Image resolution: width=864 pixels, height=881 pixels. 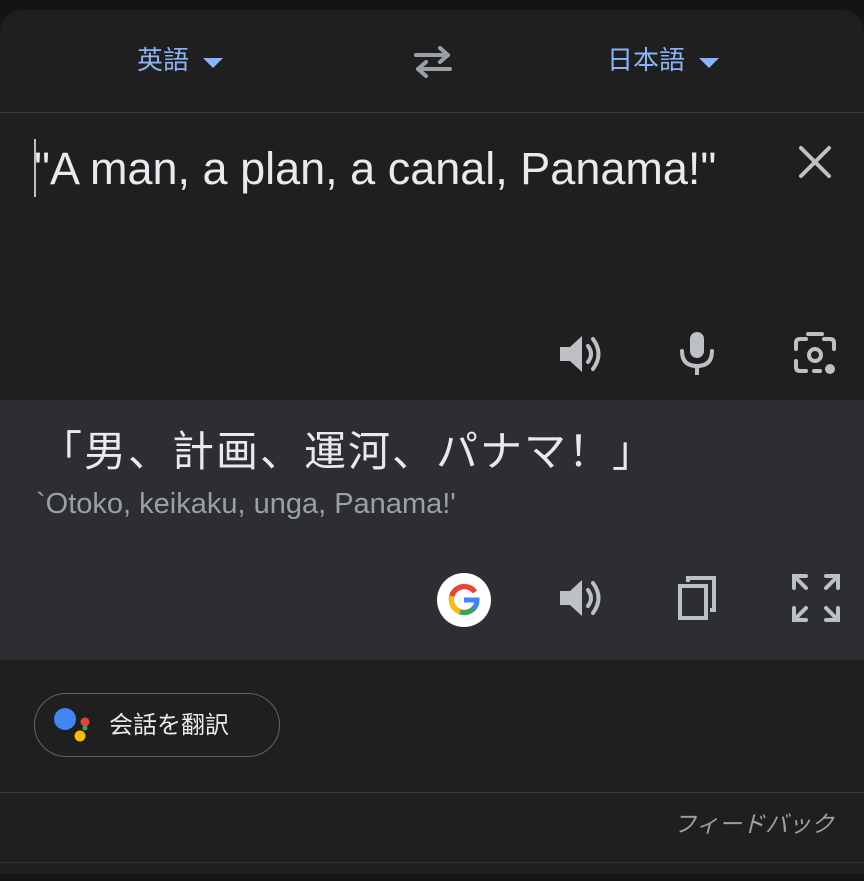 I want to click on source-language-selector: 英語, so click(x=180, y=61).